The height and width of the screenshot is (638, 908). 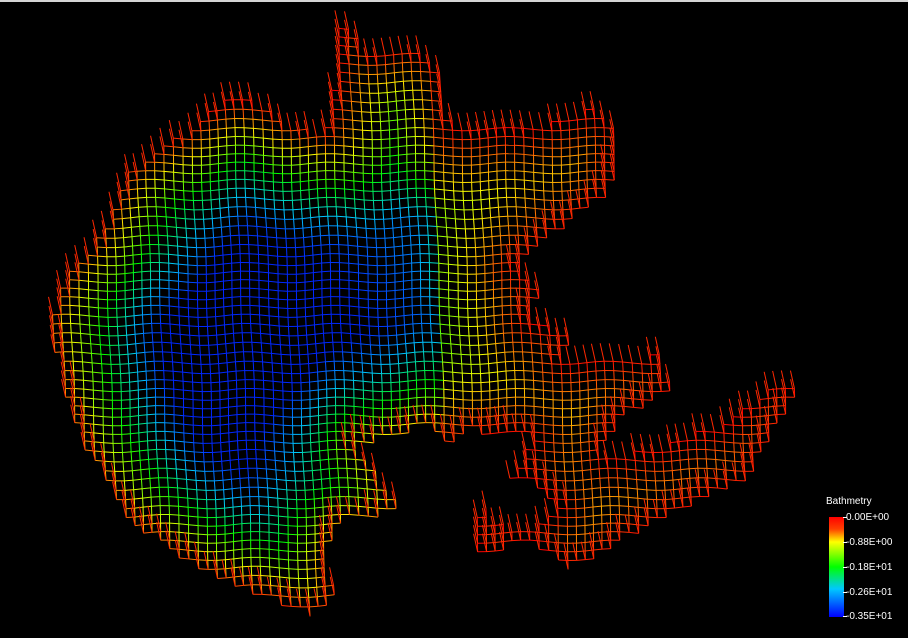 I want to click on legend-title: Bathmetry, so click(x=849, y=501).